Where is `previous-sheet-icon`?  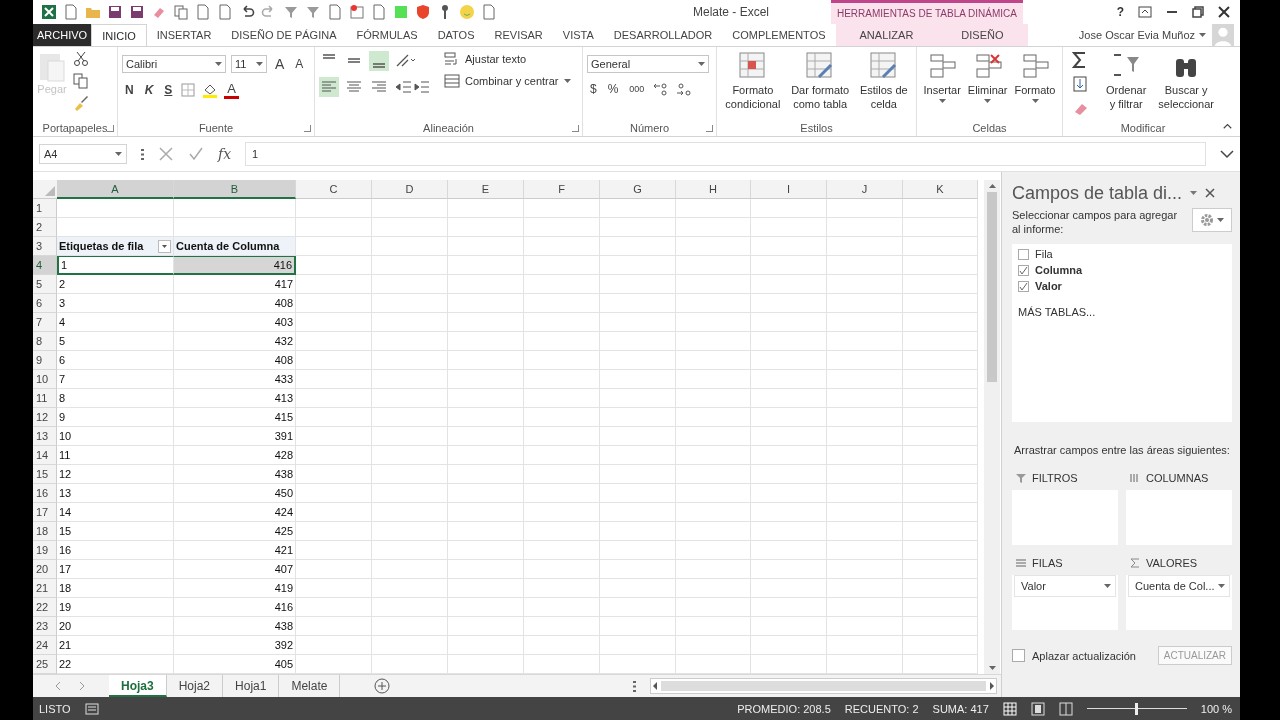 previous-sheet-icon is located at coordinates (58, 686).